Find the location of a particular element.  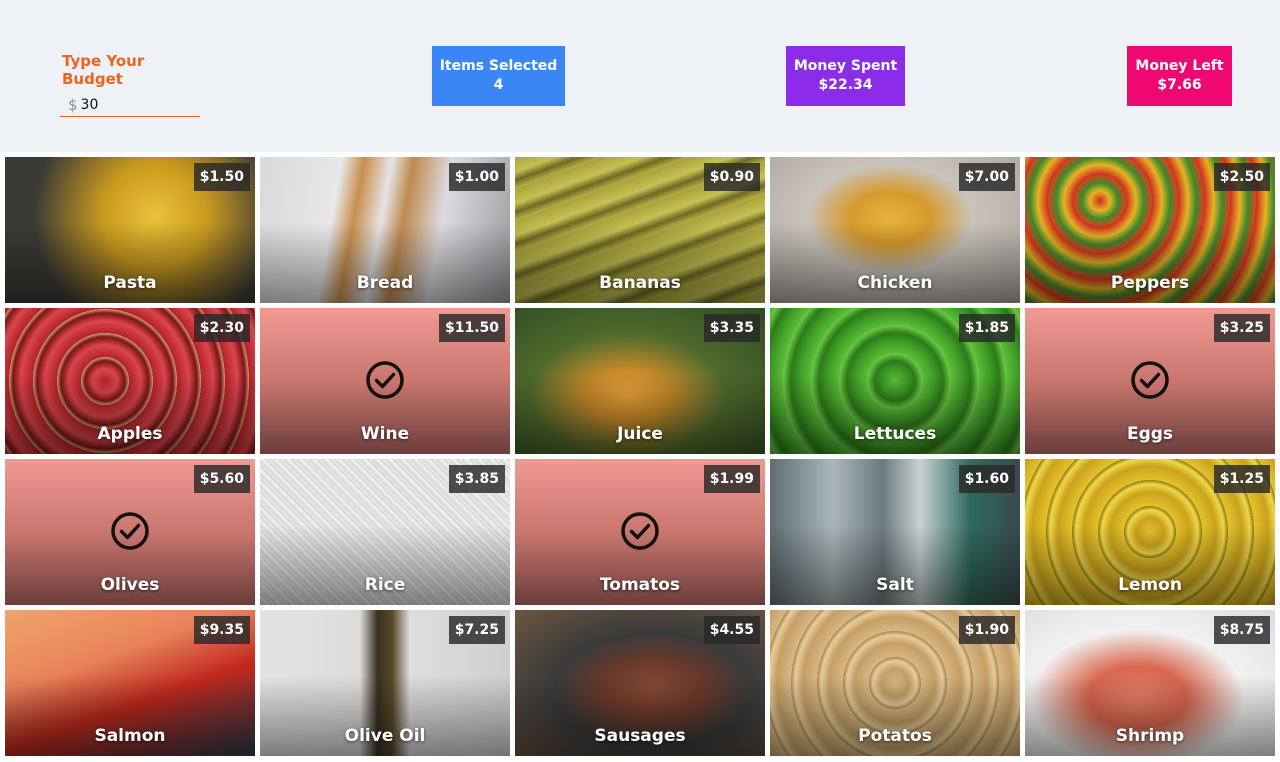

price-badge: $3.25 is located at coordinates (1241, 328).